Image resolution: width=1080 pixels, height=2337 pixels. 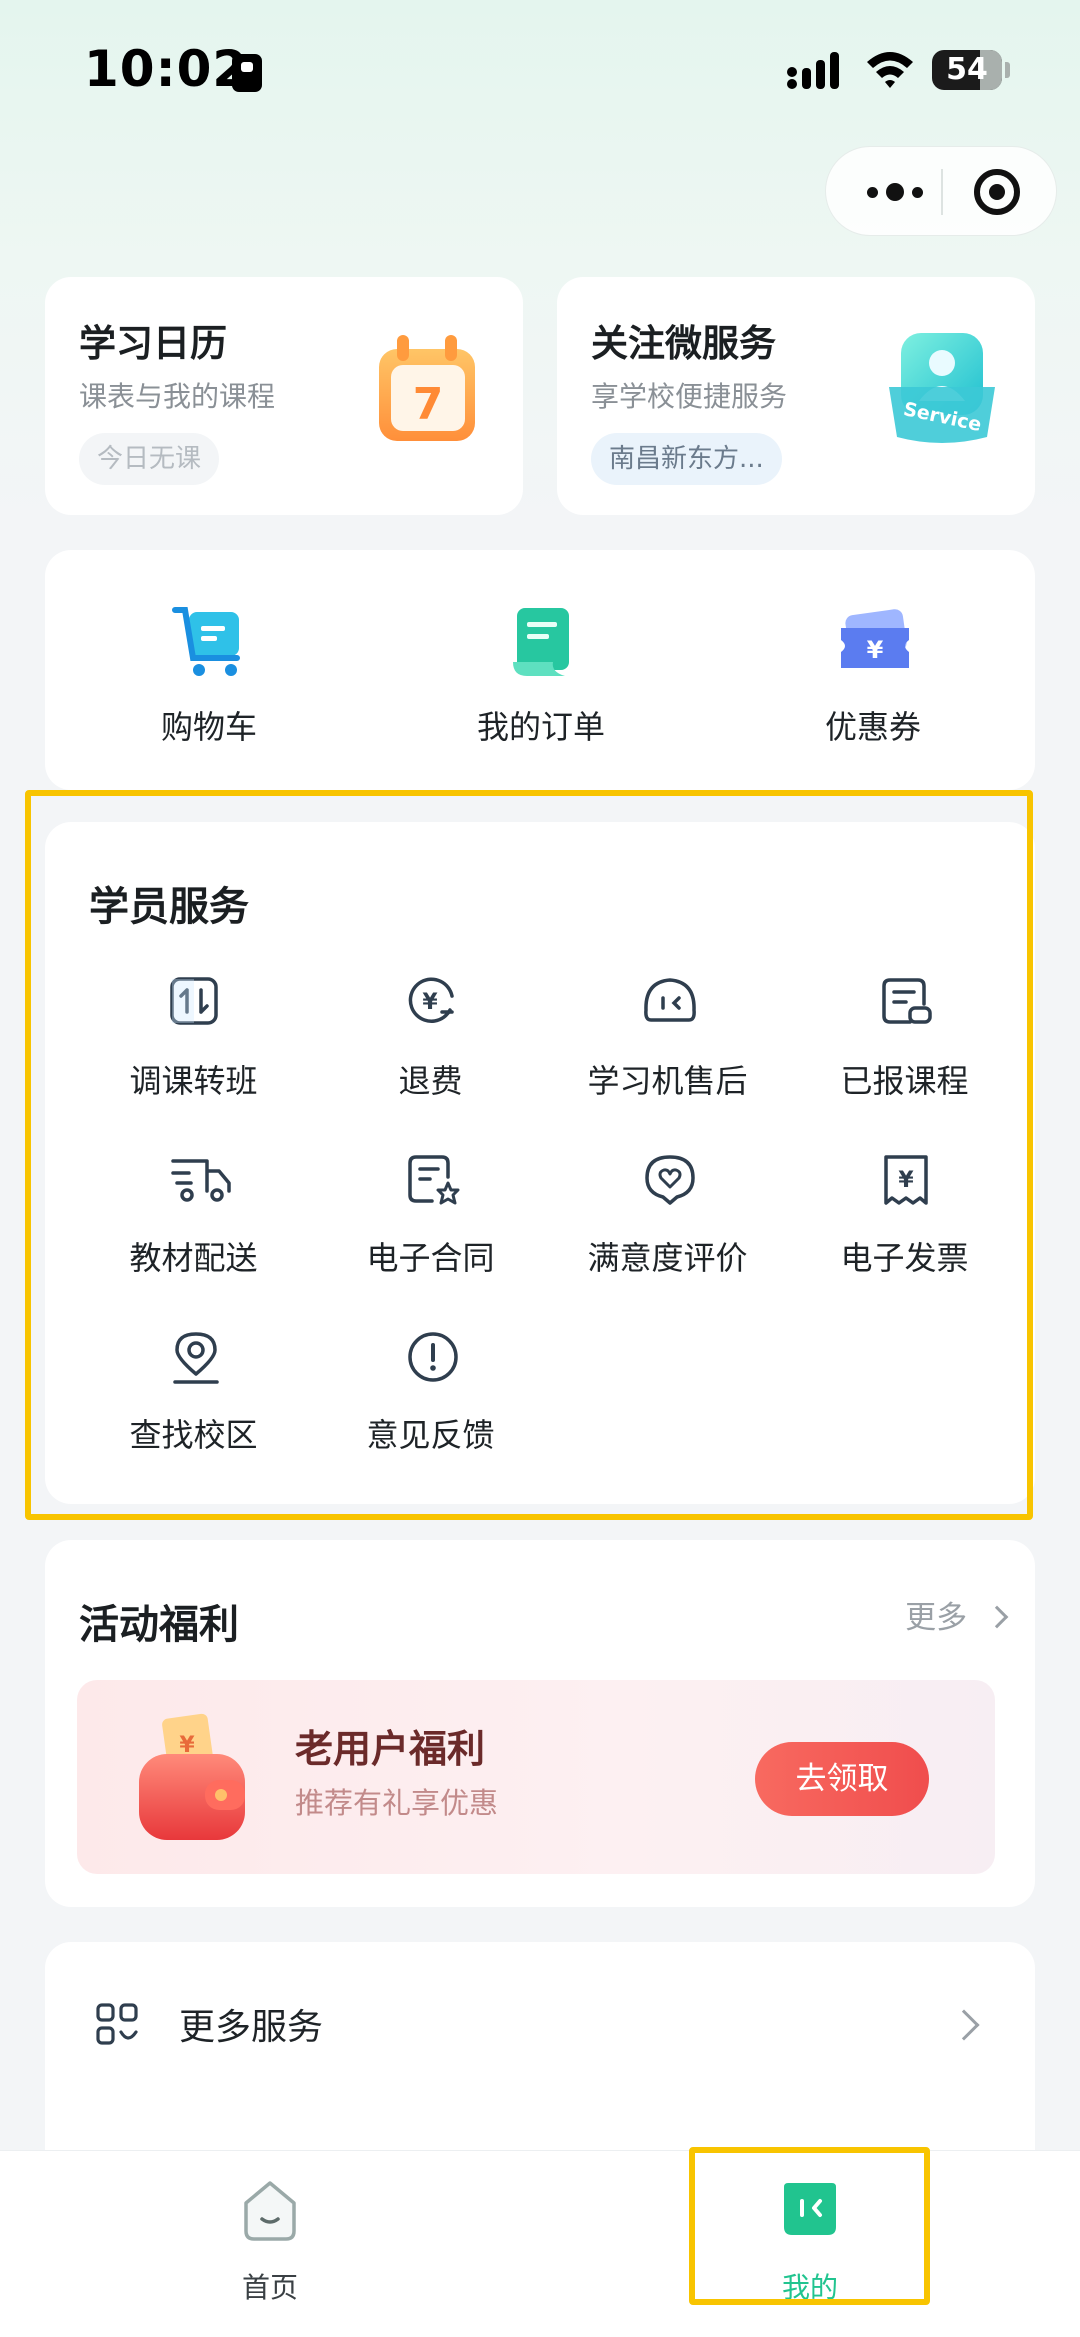 I want to click on wechat-service-subtitle: 享学校便捷服务, so click(x=689, y=396).